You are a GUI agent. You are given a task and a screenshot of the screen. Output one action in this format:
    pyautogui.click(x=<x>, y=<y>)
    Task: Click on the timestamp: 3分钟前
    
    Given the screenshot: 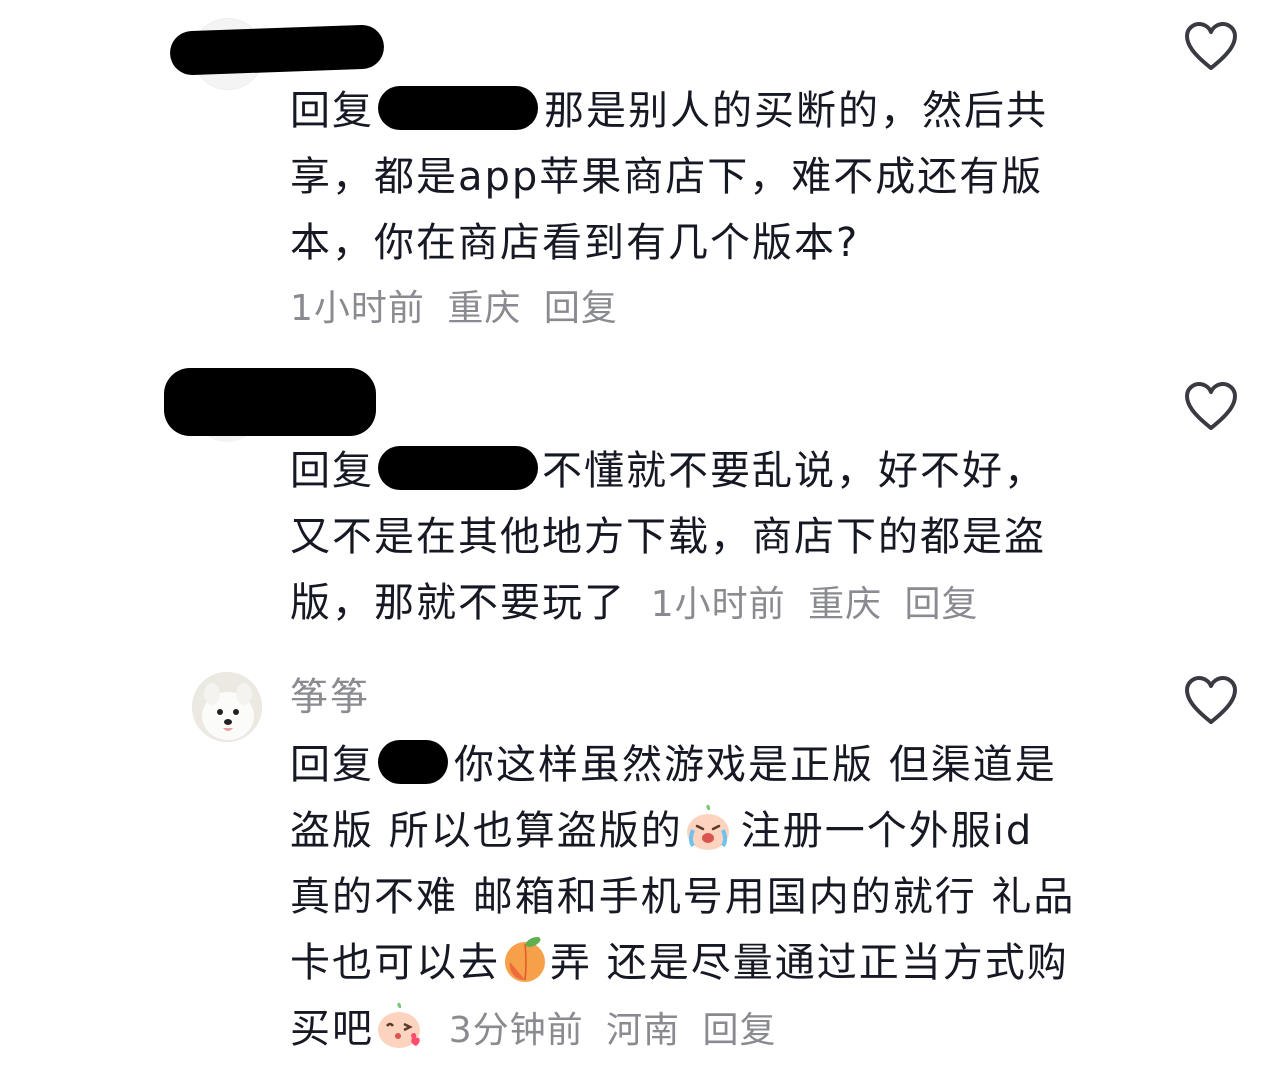 What is the action you would take?
    pyautogui.click(x=516, y=1030)
    